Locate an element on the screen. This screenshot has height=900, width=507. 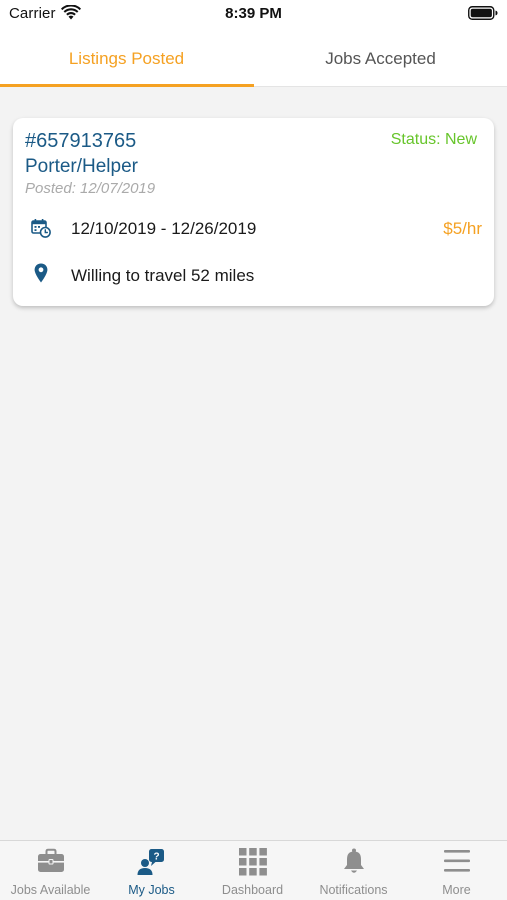
tab-jobs-accepted-label: Jobs Accepted is located at coordinates (380, 58).